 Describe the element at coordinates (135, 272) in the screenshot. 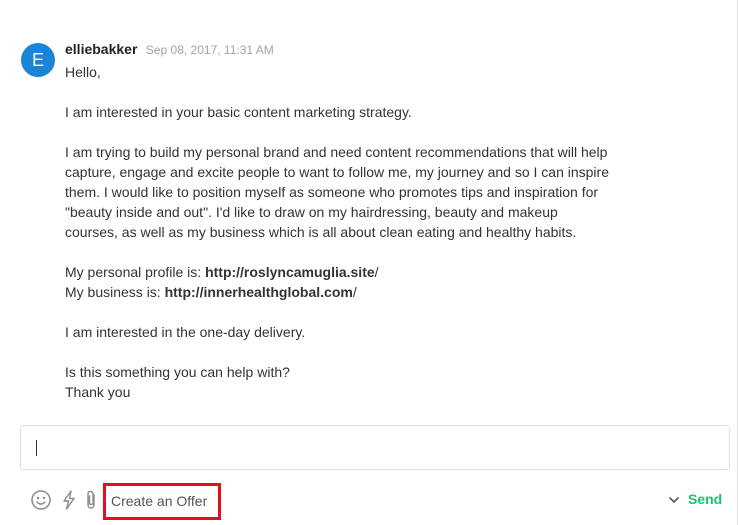

I see `profile-label: My personal profile is:` at that location.